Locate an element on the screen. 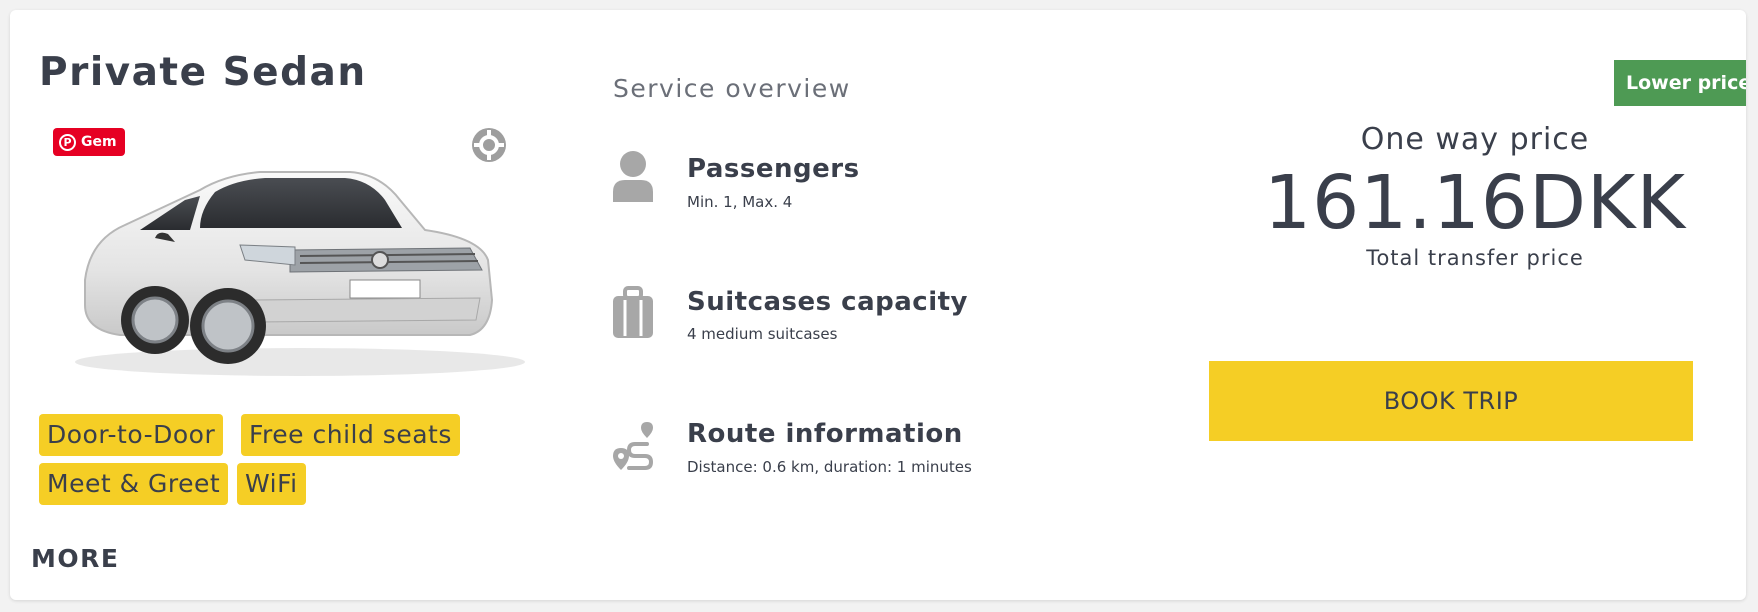  pinterest-save-button: P Gem is located at coordinates (89, 142).